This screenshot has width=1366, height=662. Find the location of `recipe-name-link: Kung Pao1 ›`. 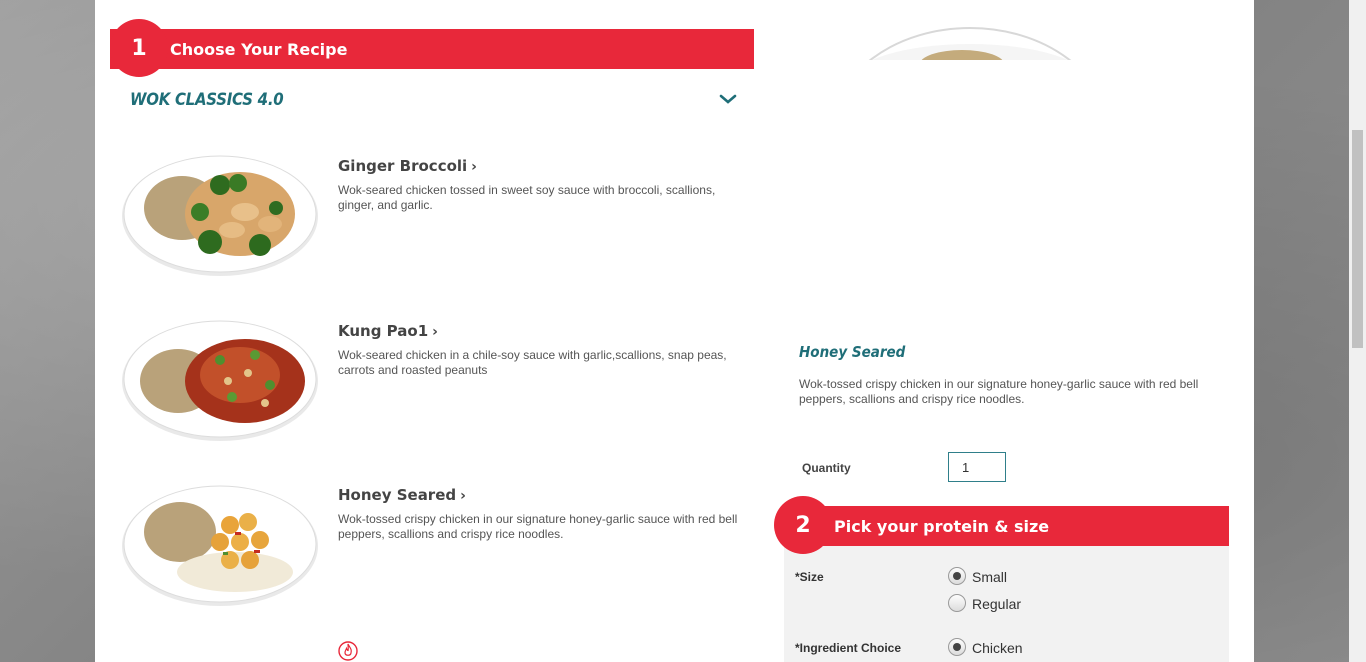

recipe-name-link: Kung Pao1 › is located at coordinates (388, 331).